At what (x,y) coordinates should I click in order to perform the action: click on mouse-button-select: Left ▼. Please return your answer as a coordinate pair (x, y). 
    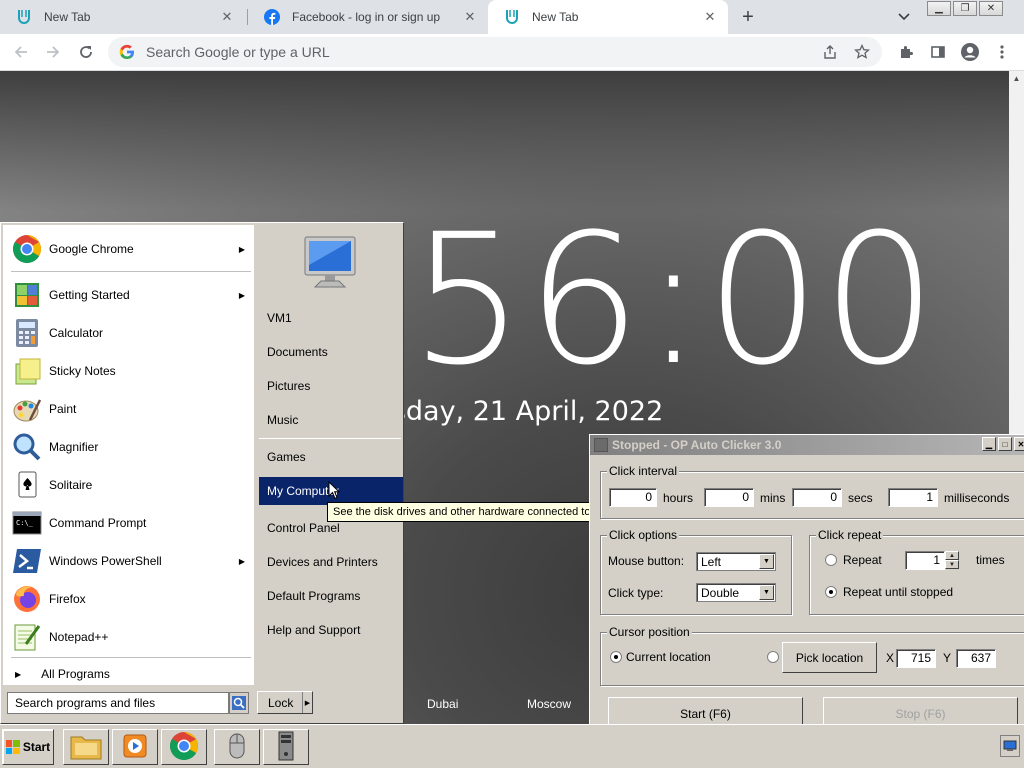
    Looking at the image, I should click on (736, 561).